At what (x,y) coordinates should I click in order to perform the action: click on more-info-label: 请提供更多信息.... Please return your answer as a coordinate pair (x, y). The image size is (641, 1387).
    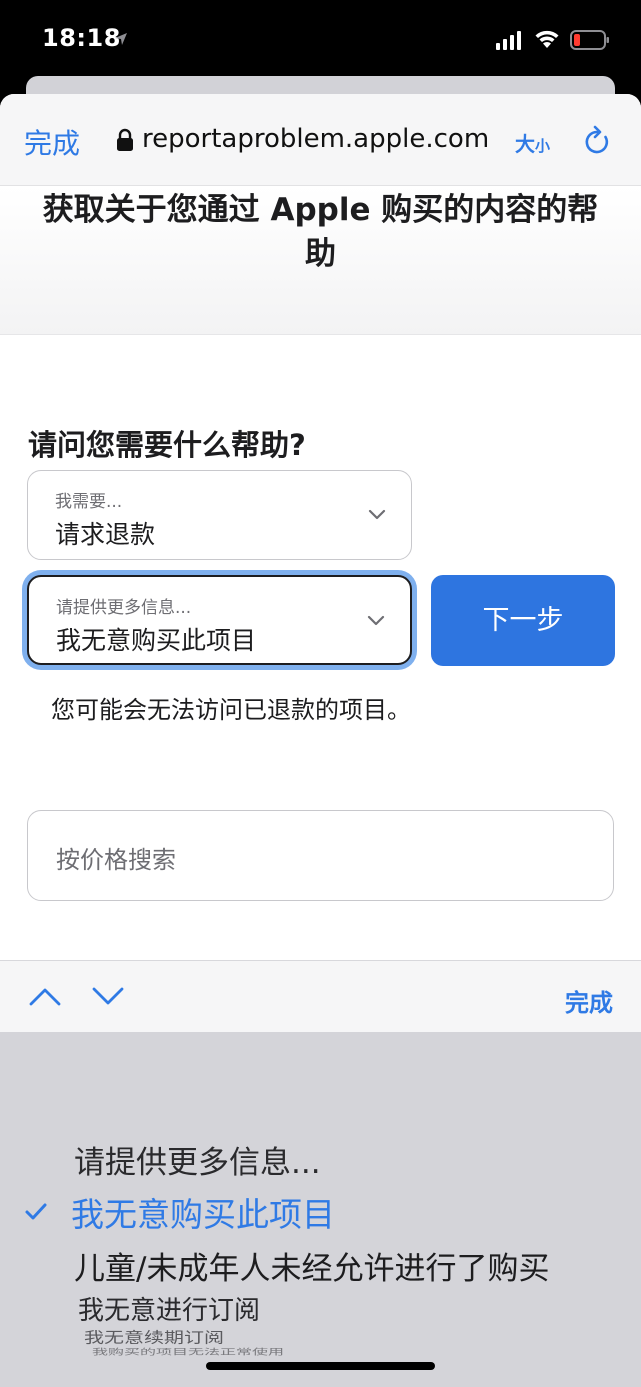
    Looking at the image, I should click on (124, 608).